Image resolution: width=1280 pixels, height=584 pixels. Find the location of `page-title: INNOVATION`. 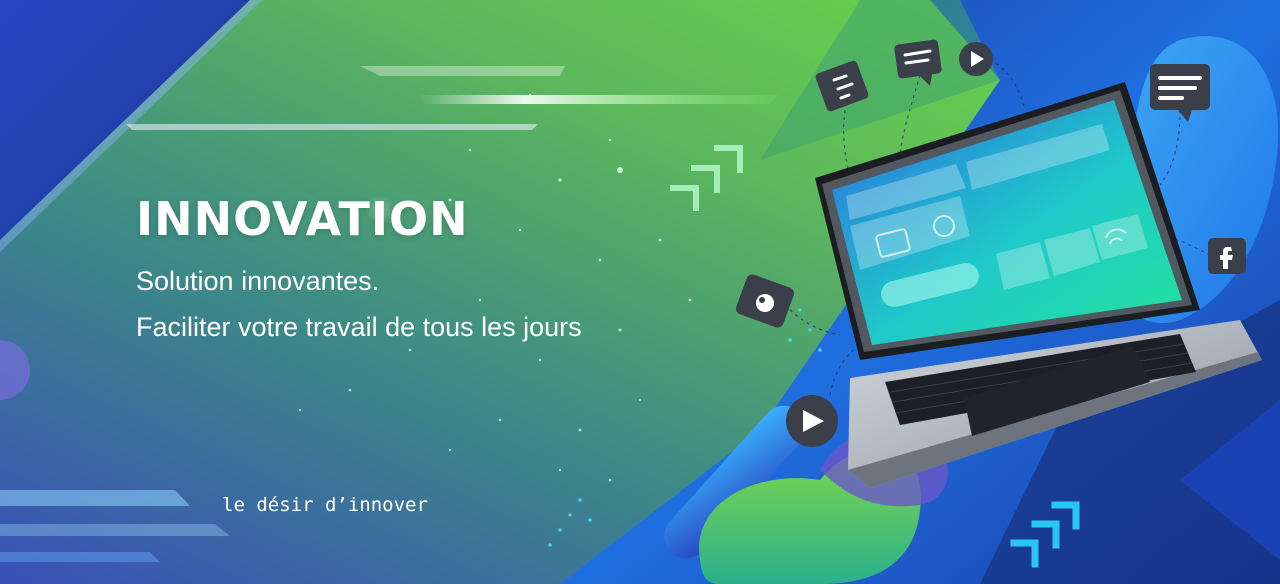

page-title: INNOVATION is located at coordinates (302, 219).